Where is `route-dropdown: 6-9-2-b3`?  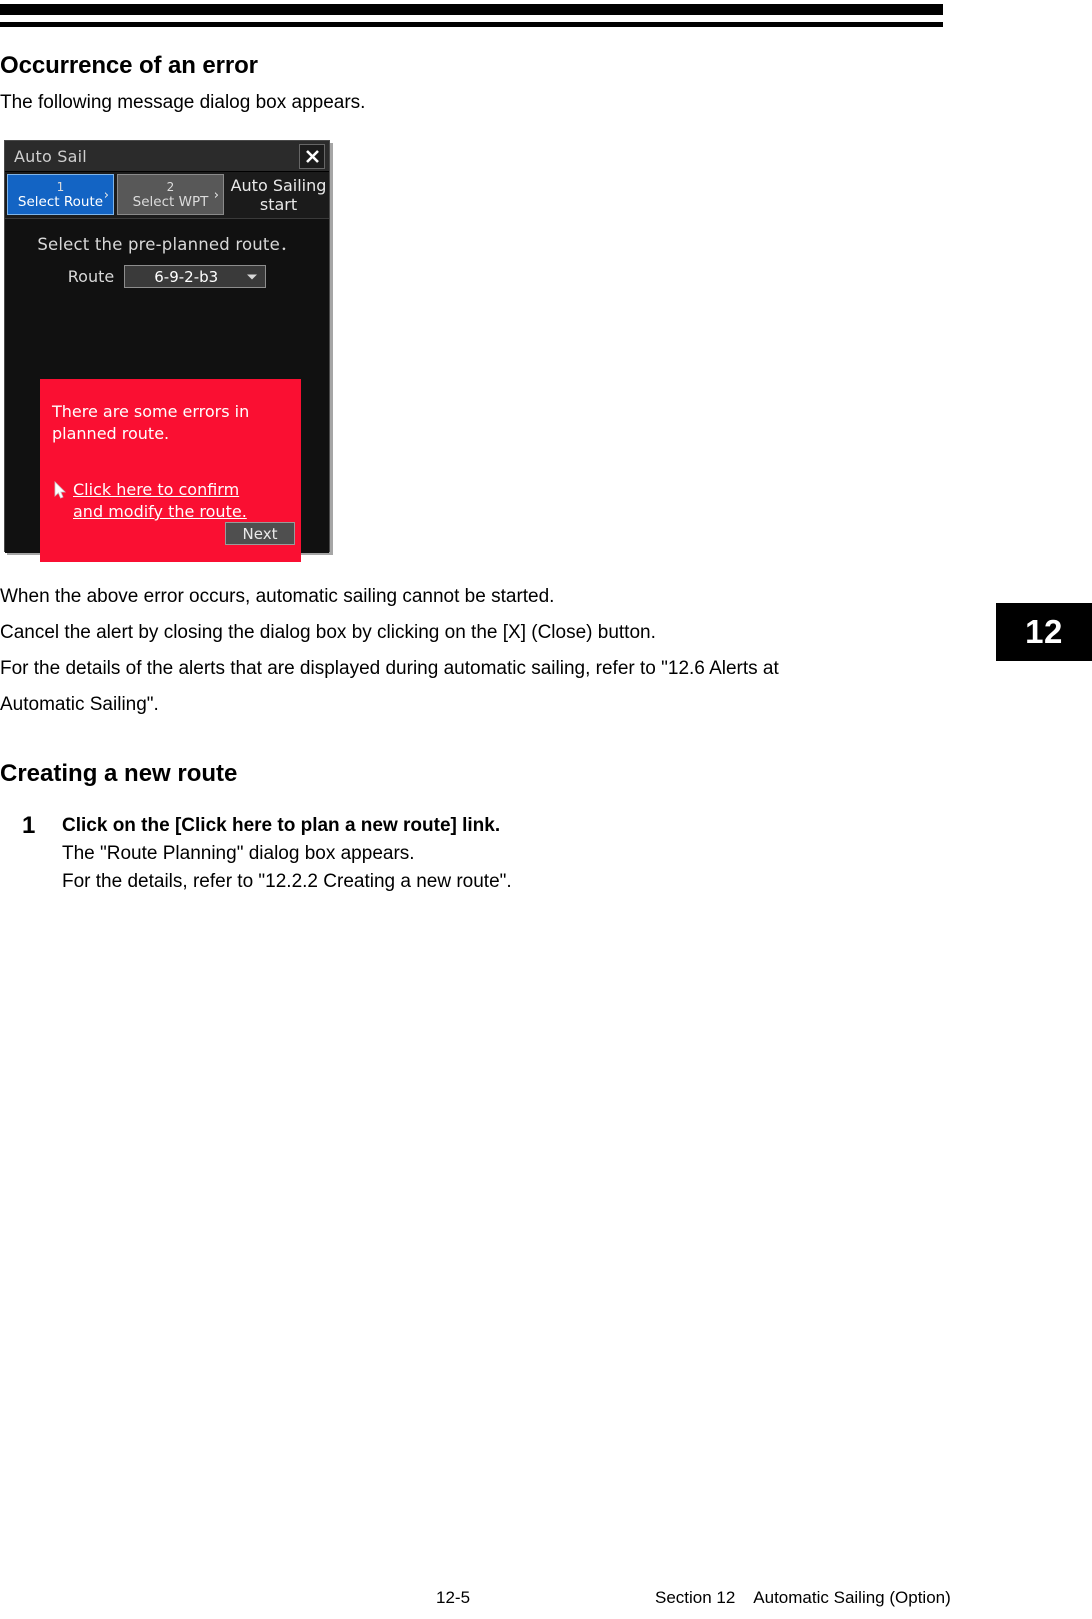
route-dropdown: 6-9-2-b3 is located at coordinates (195, 276).